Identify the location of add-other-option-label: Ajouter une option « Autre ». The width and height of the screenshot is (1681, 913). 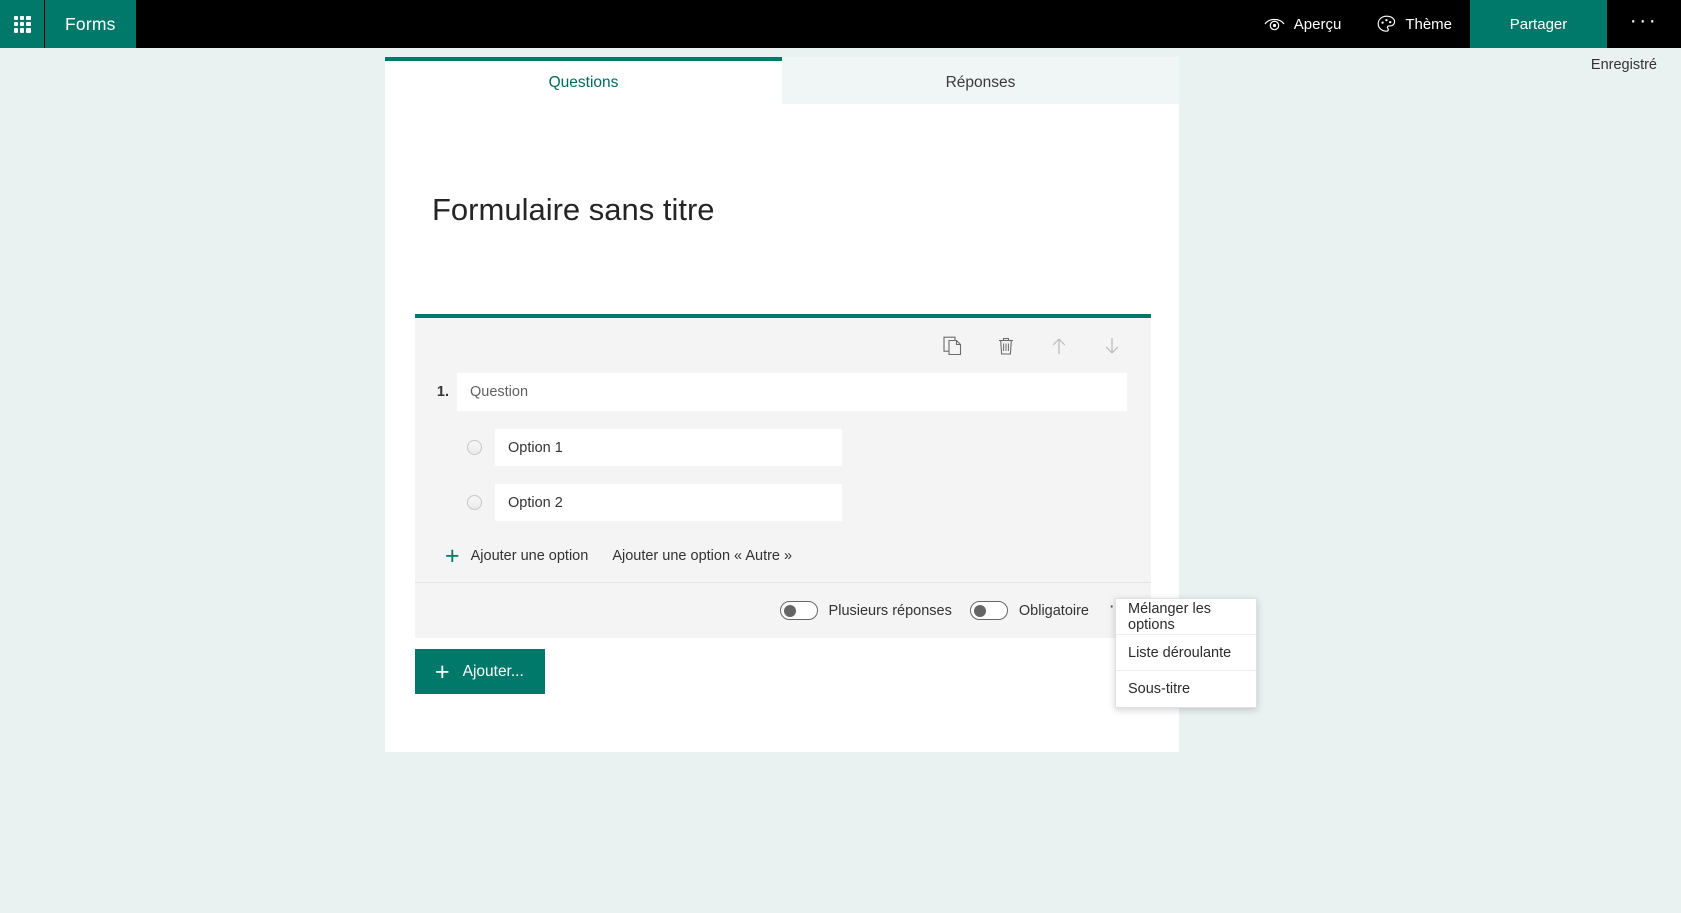
(702, 556).